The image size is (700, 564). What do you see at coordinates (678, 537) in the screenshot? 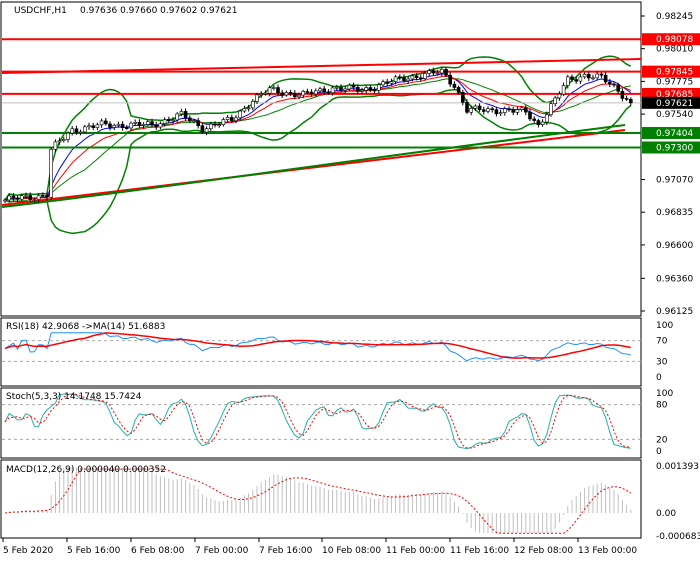
I see `macd-tick-label: -0.000683` at bounding box center [678, 537].